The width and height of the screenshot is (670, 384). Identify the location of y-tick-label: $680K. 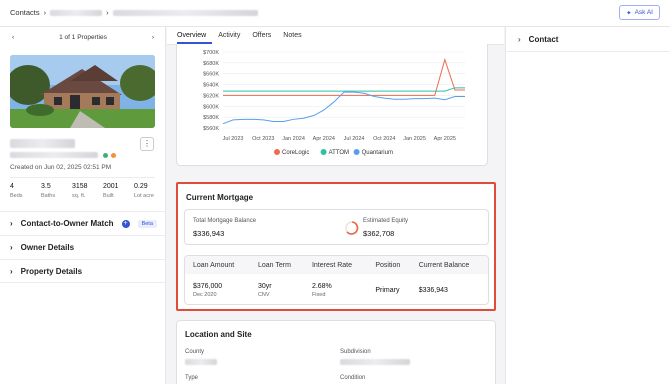
(211, 64).